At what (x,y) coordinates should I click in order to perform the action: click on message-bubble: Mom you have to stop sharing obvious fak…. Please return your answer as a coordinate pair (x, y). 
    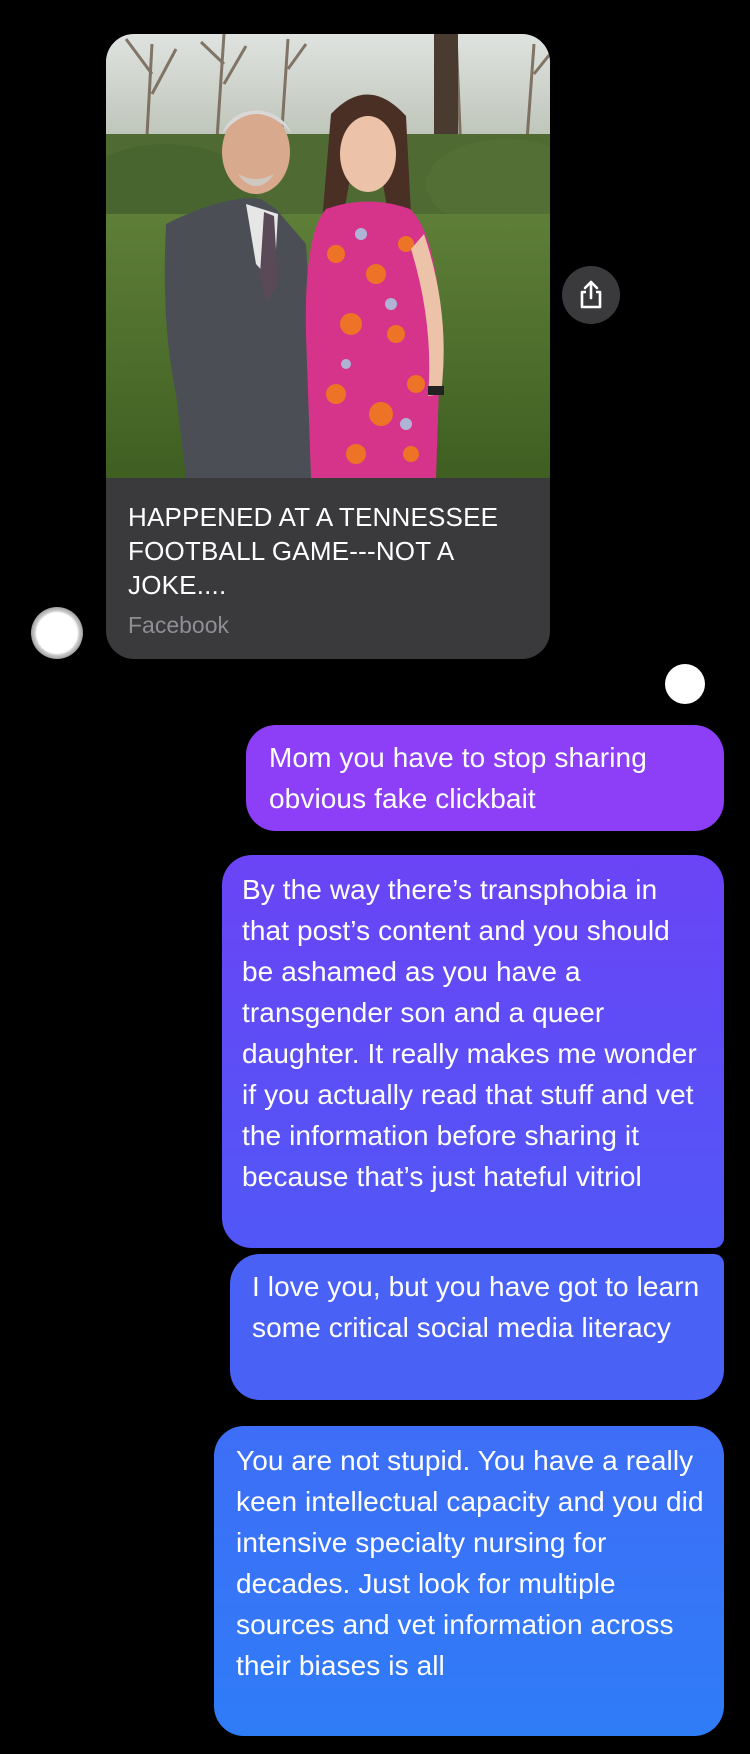
    Looking at the image, I should click on (485, 778).